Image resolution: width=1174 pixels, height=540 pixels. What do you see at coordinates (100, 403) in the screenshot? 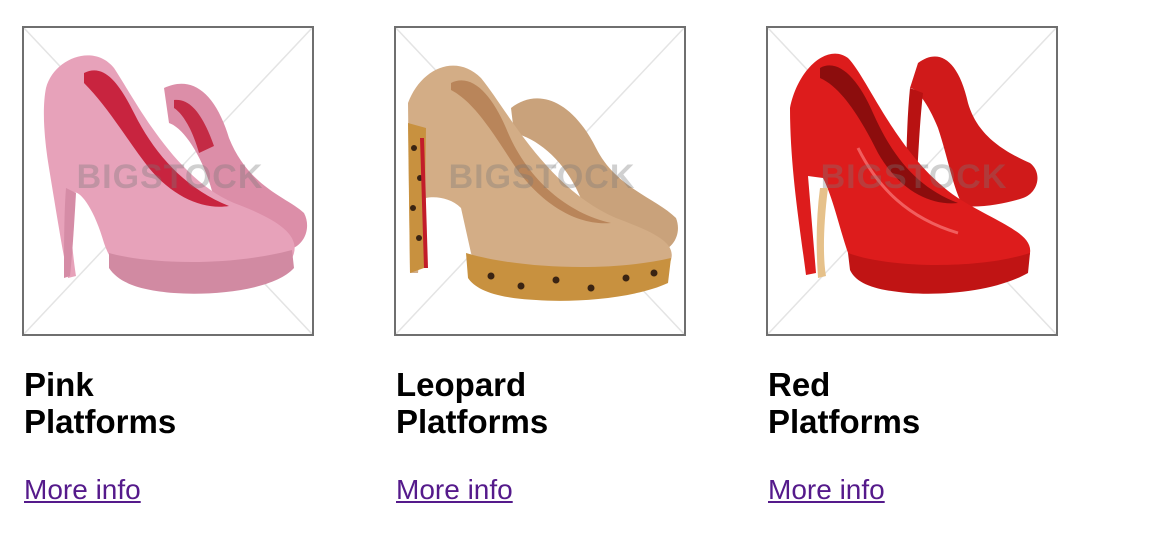
I see `product-title: Pink Platforms` at bounding box center [100, 403].